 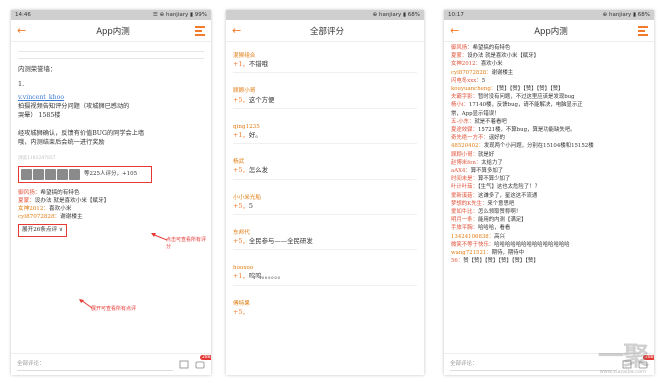 I want to click on comment-user: 夏途效骤：, so click(x=464, y=130).